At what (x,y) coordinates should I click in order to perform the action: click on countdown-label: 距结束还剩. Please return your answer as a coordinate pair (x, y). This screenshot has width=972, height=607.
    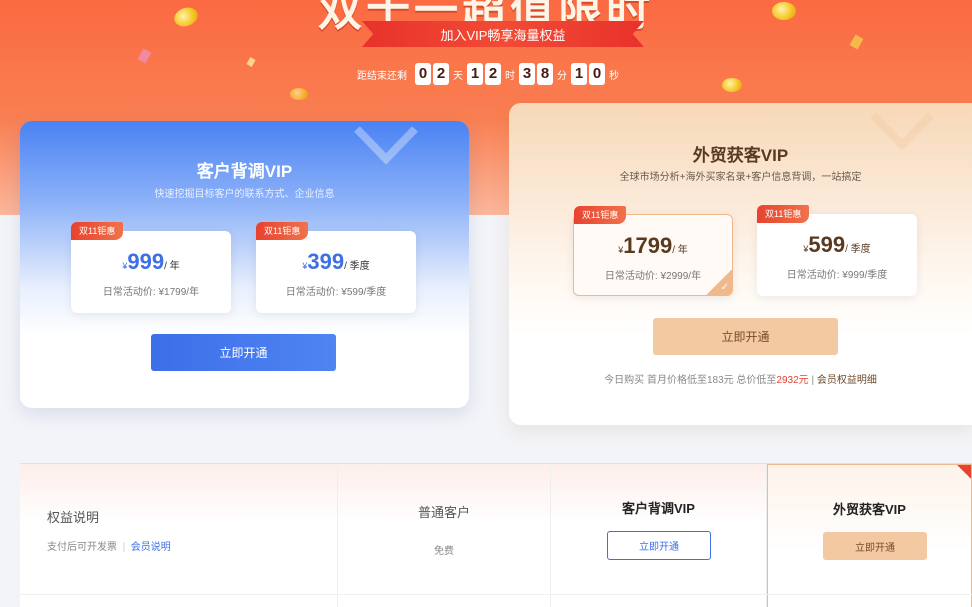
    Looking at the image, I should click on (382, 76).